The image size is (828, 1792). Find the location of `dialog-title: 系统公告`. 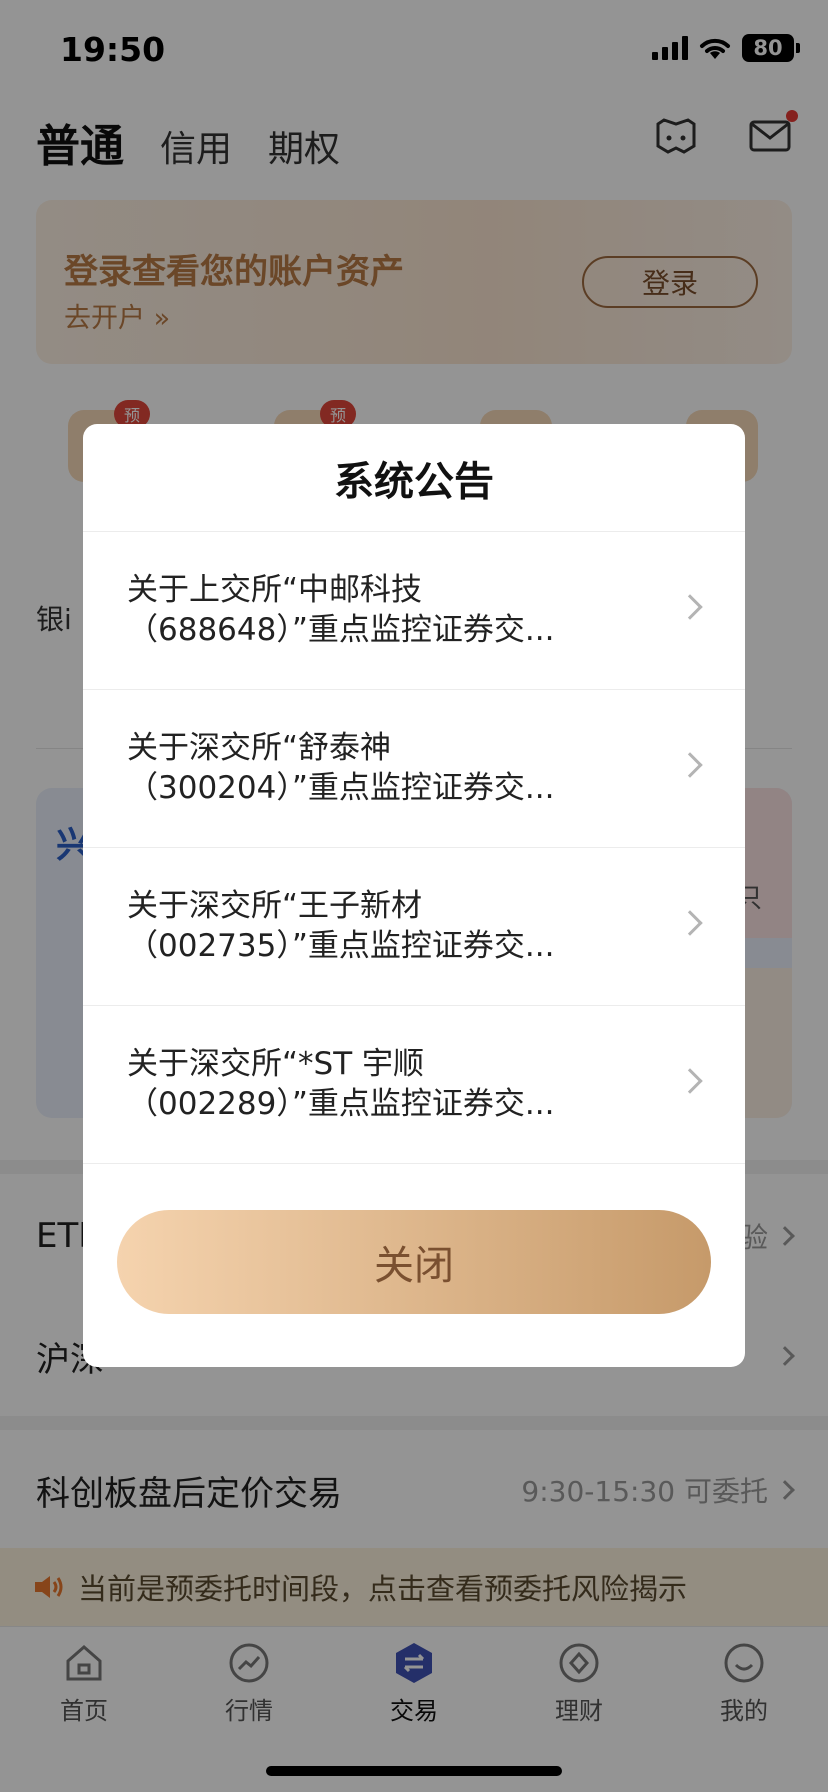

dialog-title: 系统公告 is located at coordinates (414, 478).